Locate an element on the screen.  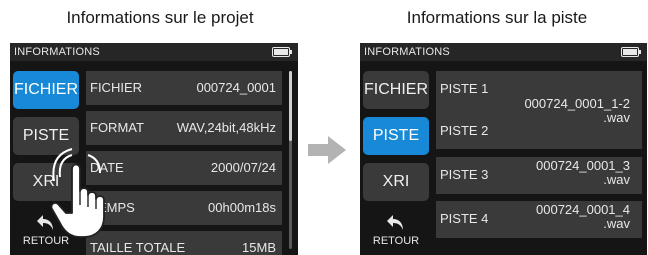
row-value: WAV,24bit,48kHz is located at coordinates (226, 127).